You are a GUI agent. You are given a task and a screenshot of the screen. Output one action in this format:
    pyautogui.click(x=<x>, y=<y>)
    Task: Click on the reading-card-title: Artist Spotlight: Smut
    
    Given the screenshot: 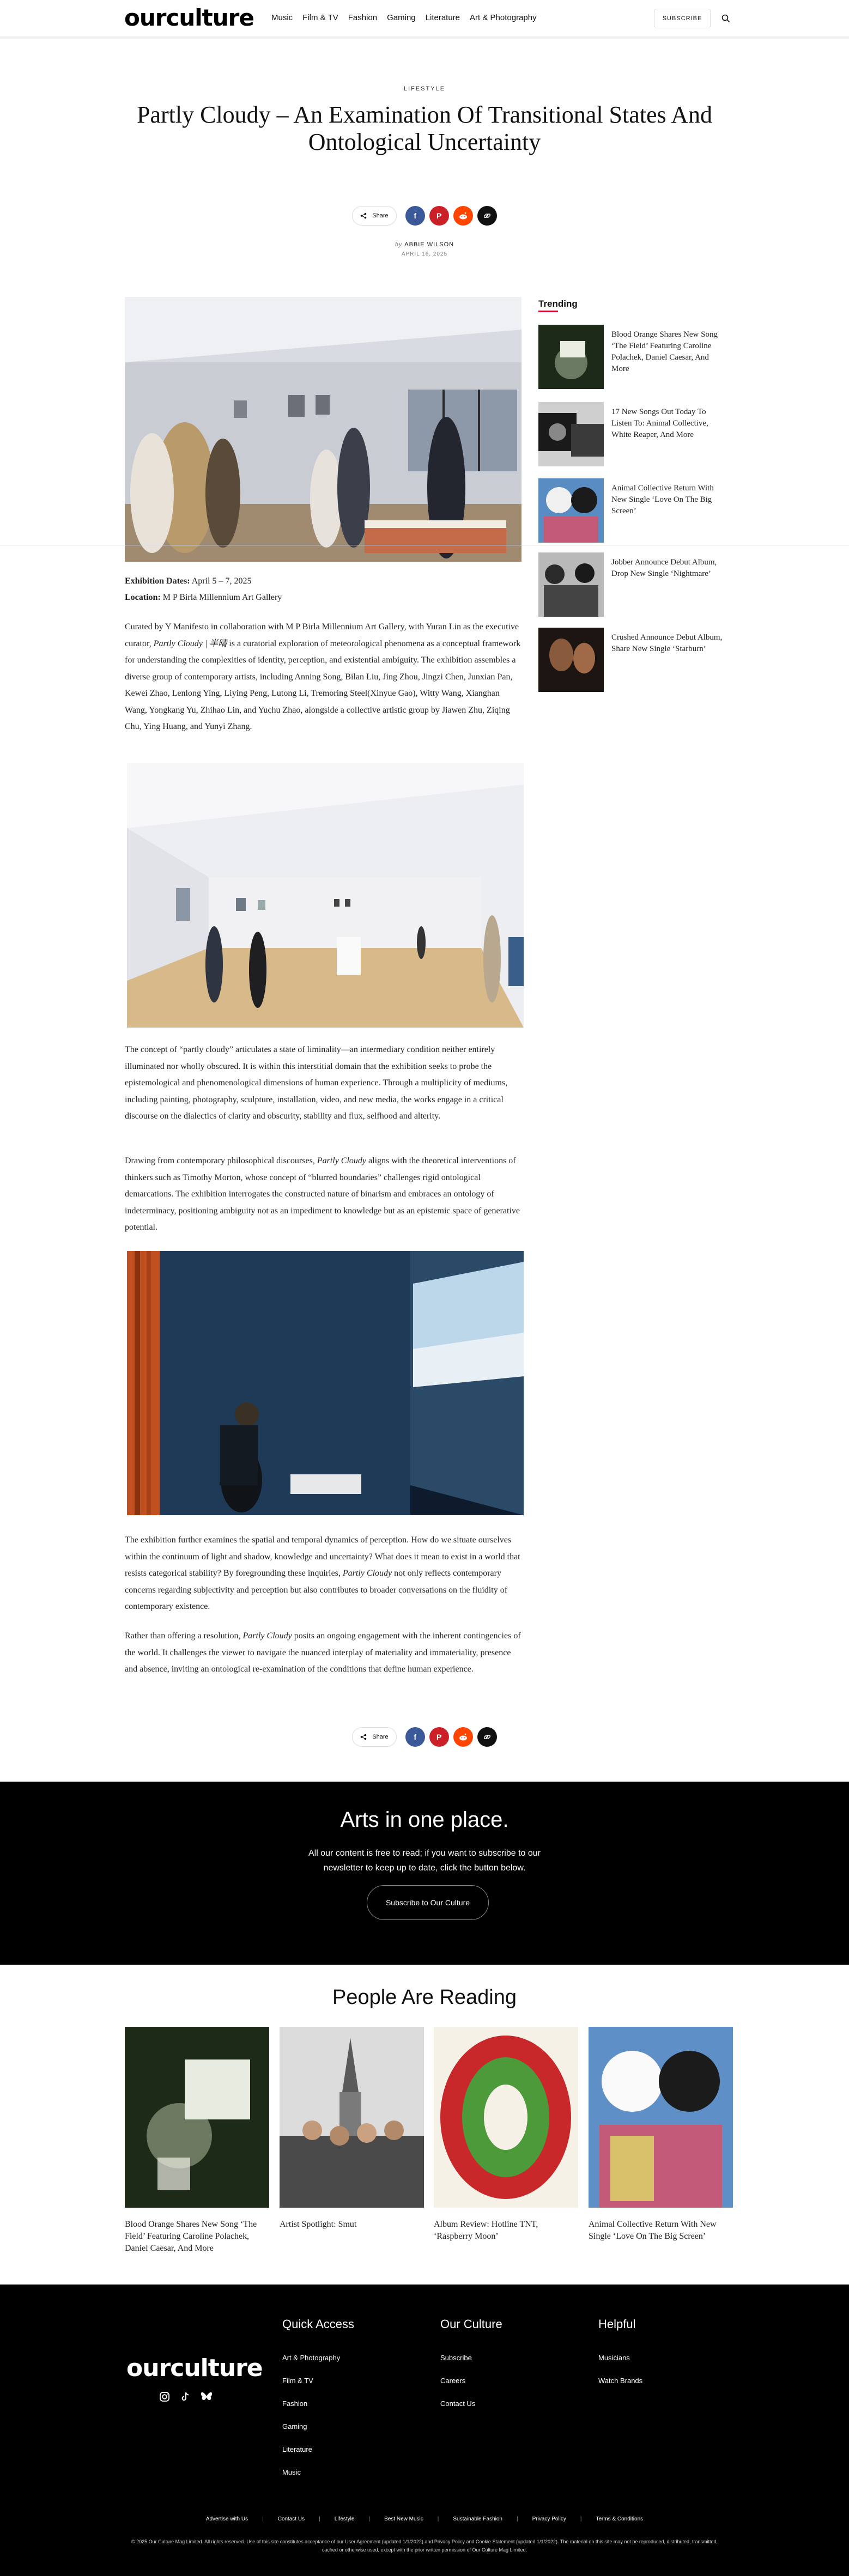 What is the action you would take?
    pyautogui.click(x=352, y=2225)
    